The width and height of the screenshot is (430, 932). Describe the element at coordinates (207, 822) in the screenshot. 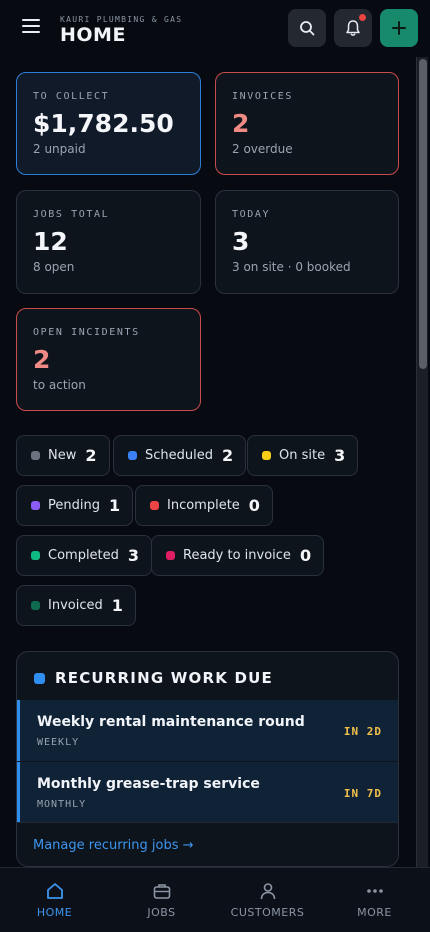

I see `divider` at that location.